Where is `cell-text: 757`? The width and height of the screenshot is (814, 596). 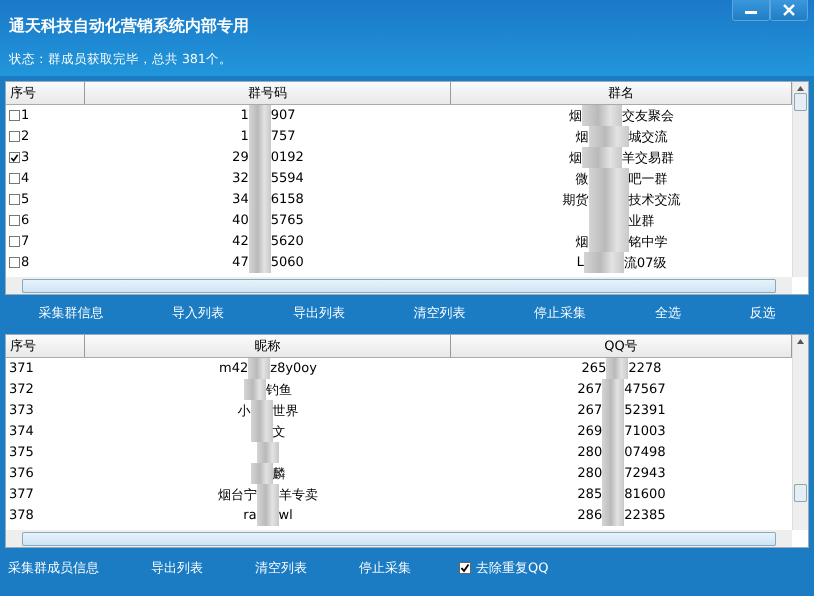
cell-text: 757 is located at coordinates (283, 136).